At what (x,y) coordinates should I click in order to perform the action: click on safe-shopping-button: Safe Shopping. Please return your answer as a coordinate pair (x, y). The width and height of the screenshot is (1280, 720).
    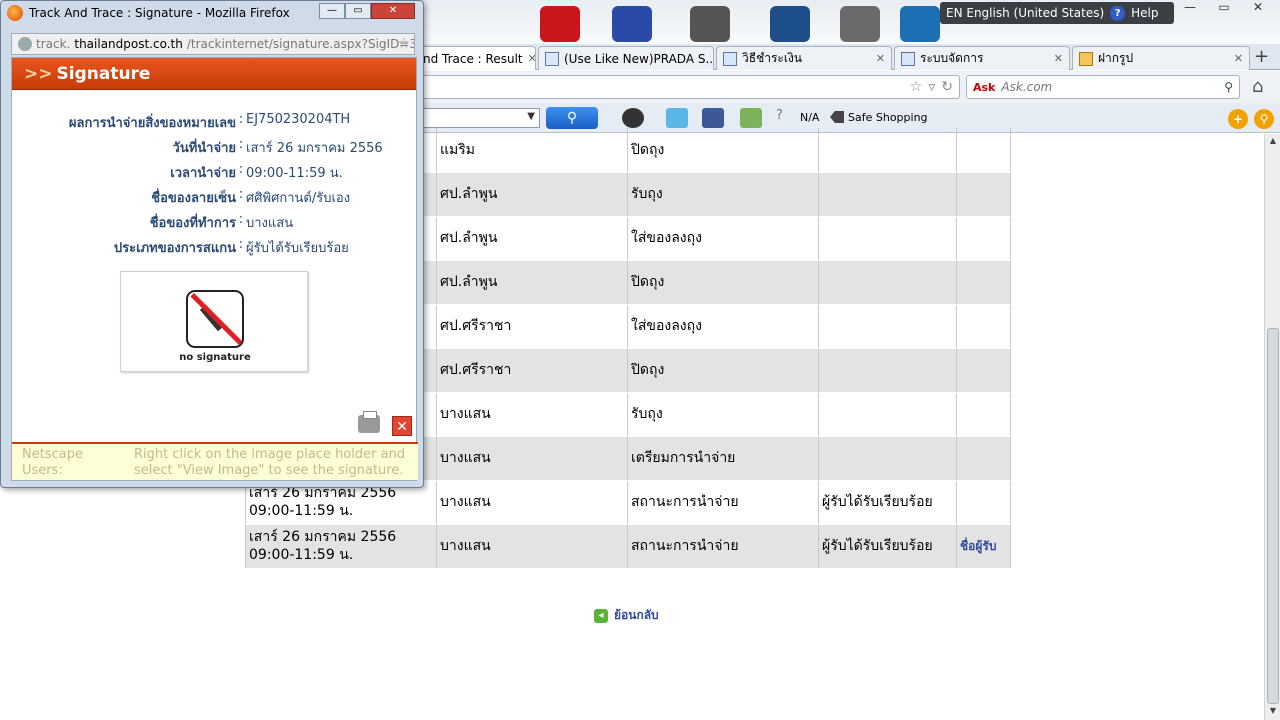
    Looking at the image, I should click on (879, 117).